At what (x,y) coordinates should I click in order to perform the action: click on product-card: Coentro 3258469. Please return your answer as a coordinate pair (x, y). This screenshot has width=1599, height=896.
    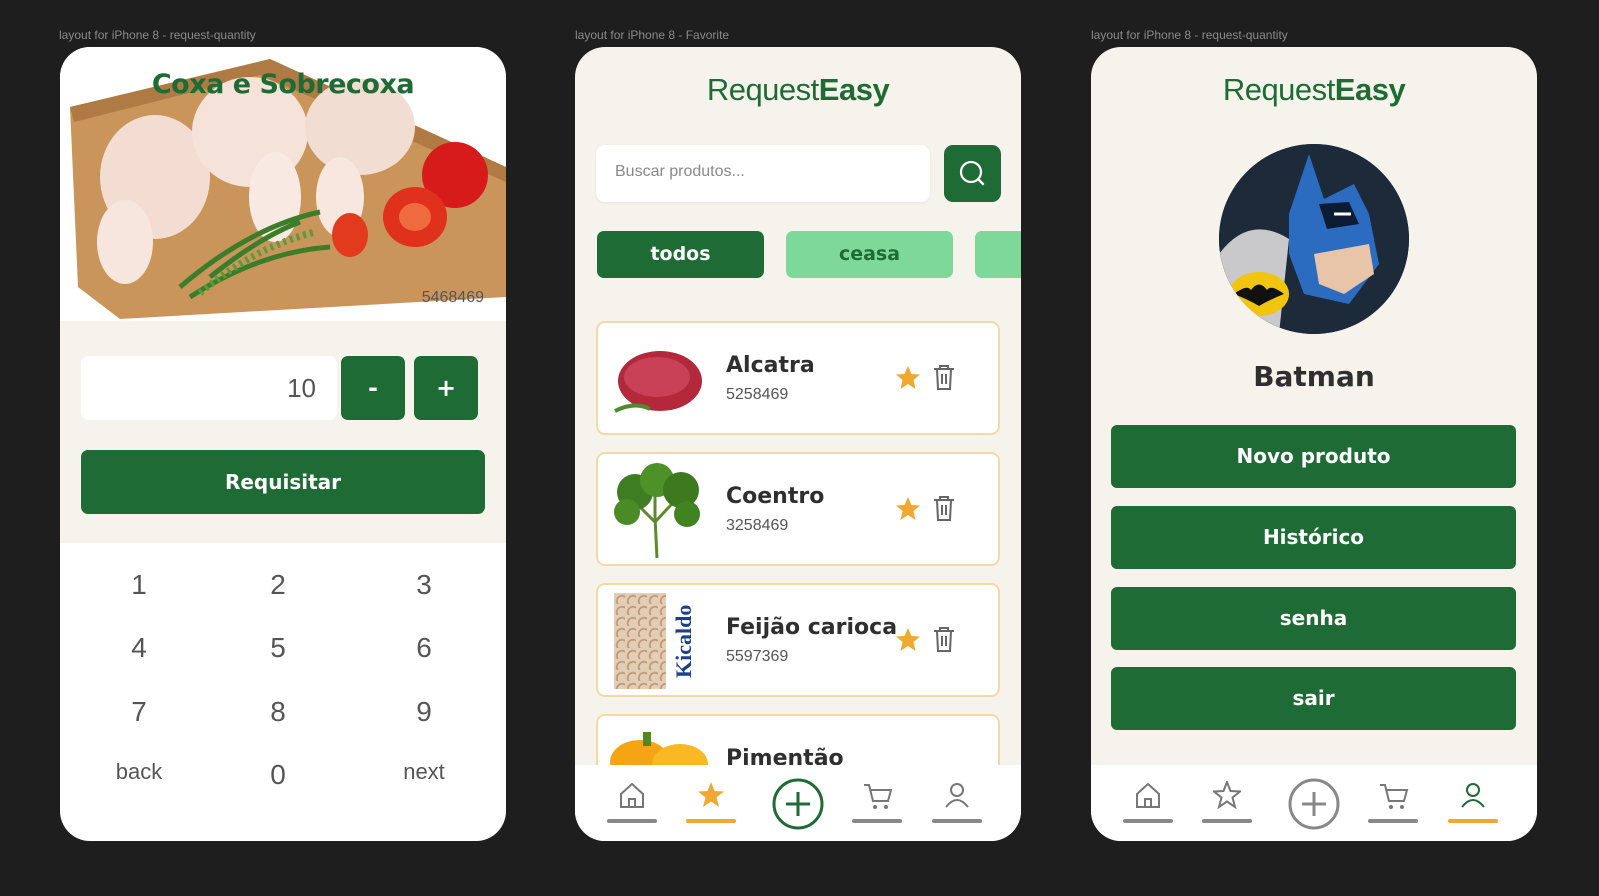
    Looking at the image, I should click on (798, 509).